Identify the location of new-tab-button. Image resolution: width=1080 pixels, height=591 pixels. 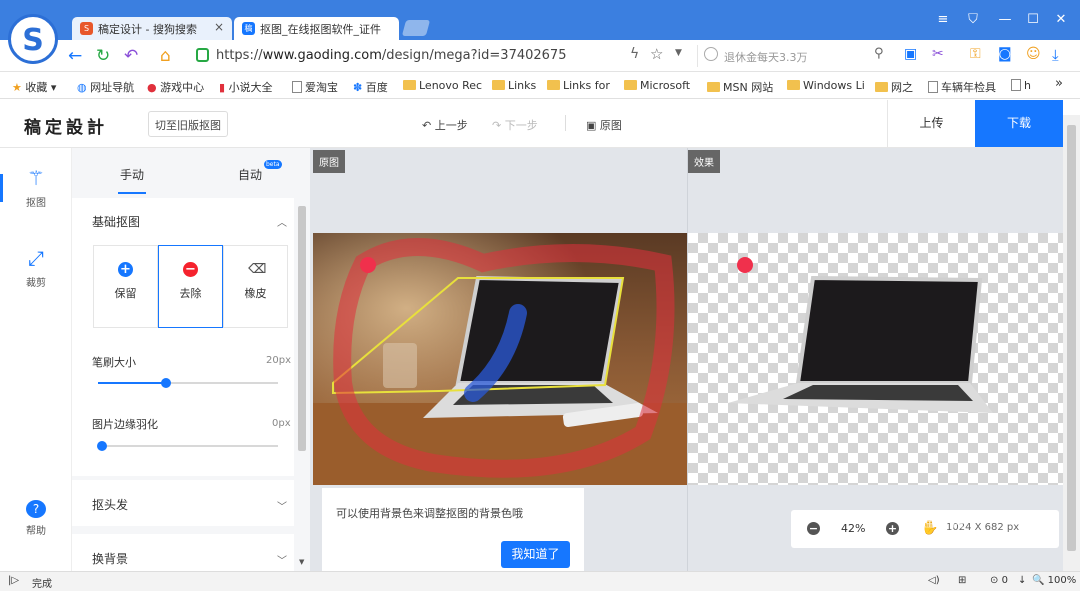
(416, 28).